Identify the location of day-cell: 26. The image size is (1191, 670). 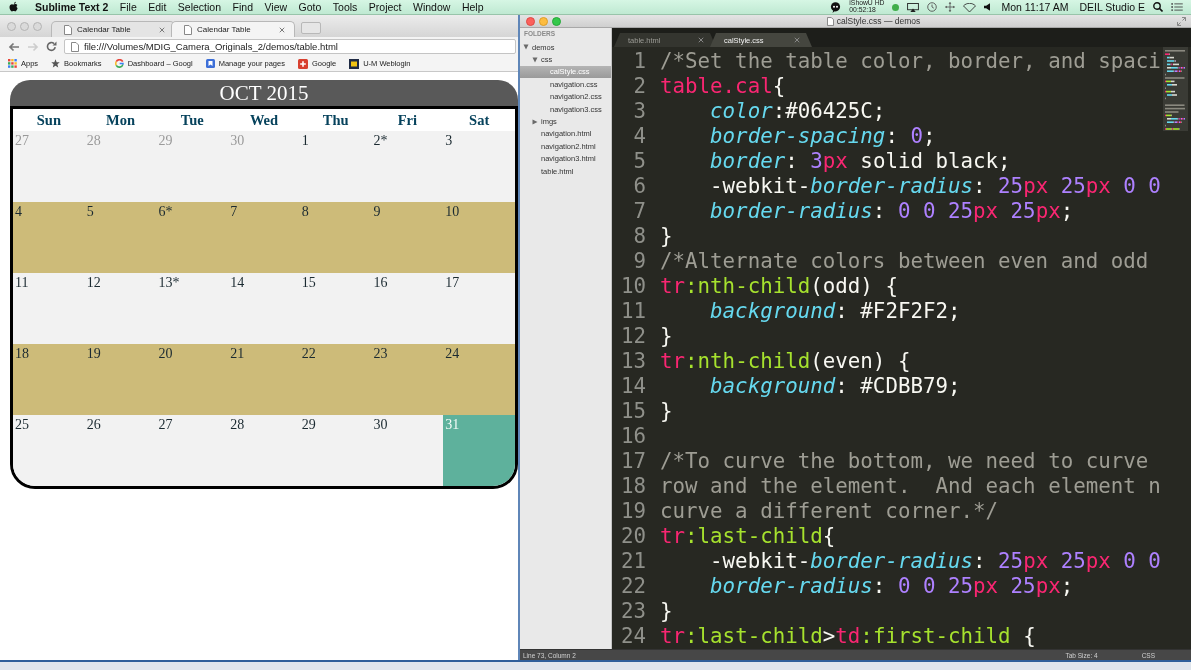
(120, 450).